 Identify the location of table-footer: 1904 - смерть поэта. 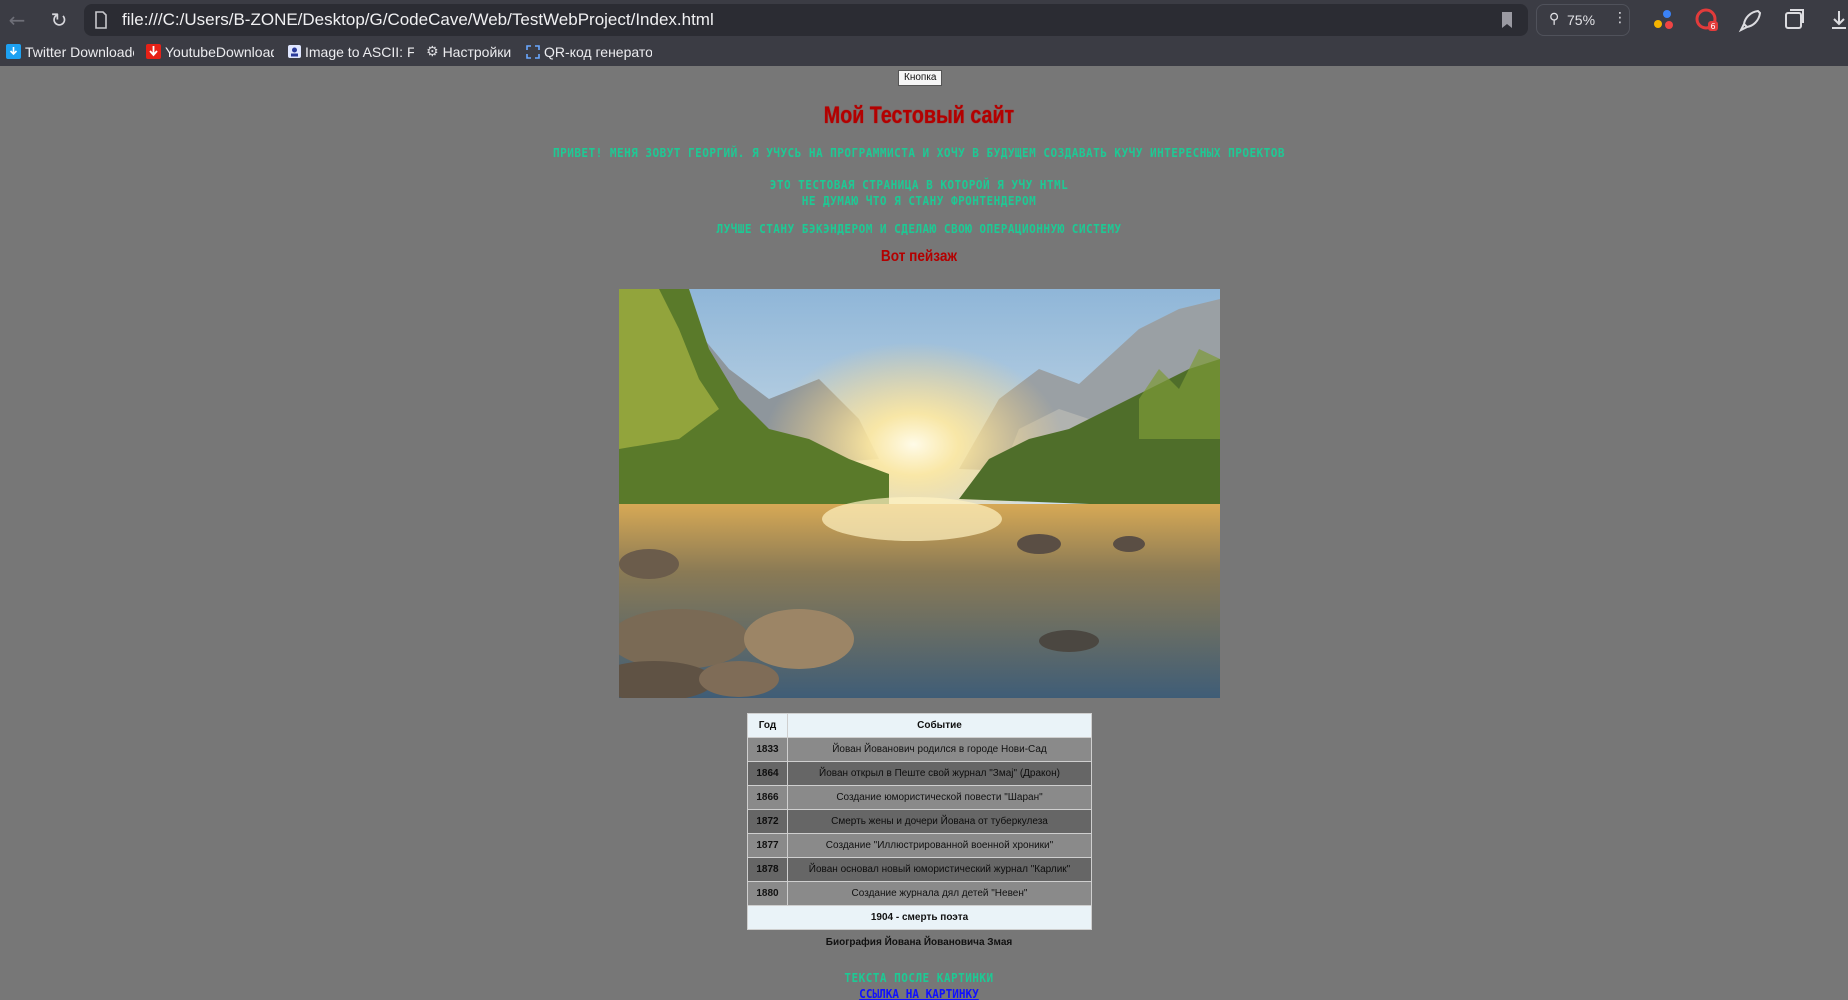
(919, 917).